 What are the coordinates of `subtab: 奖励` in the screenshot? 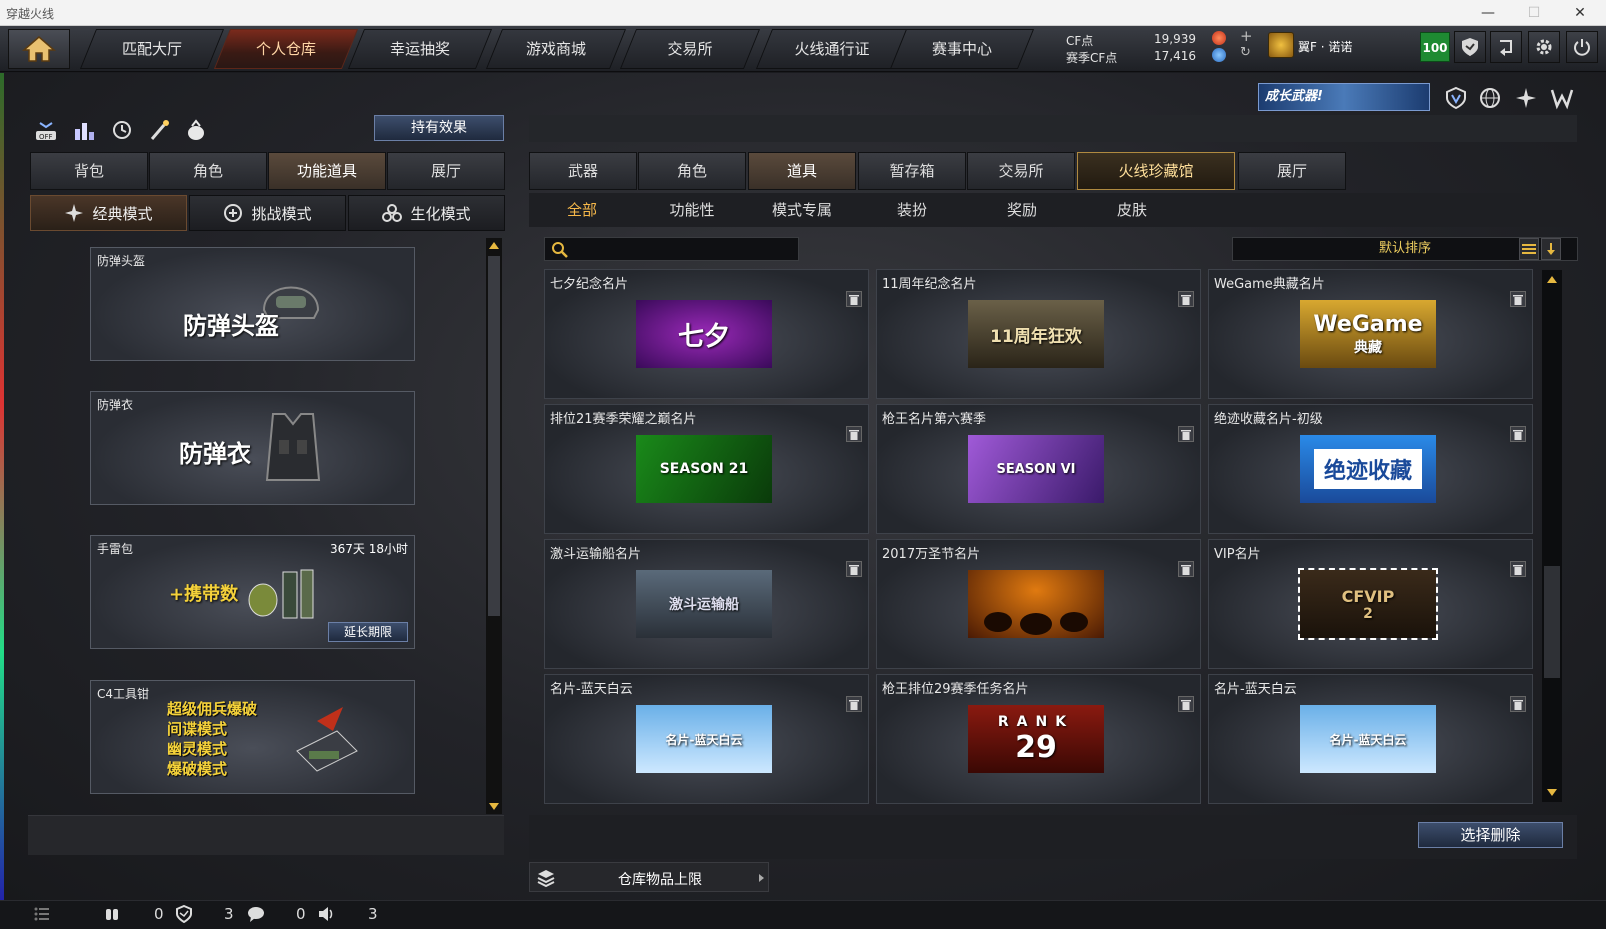 It's located at (1022, 210).